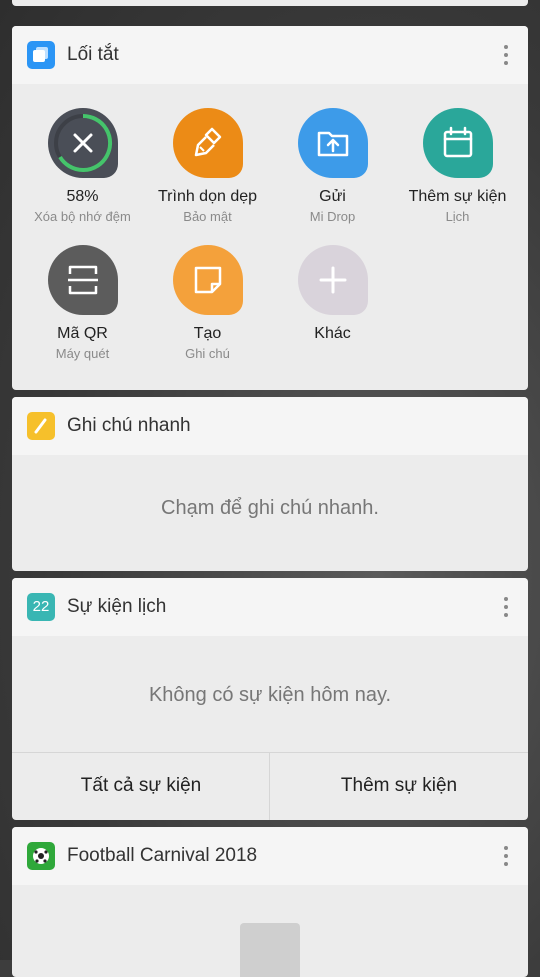  Describe the element at coordinates (141, 786) in the screenshot. I see `all-events-button: Tất cả sự kiện` at that location.